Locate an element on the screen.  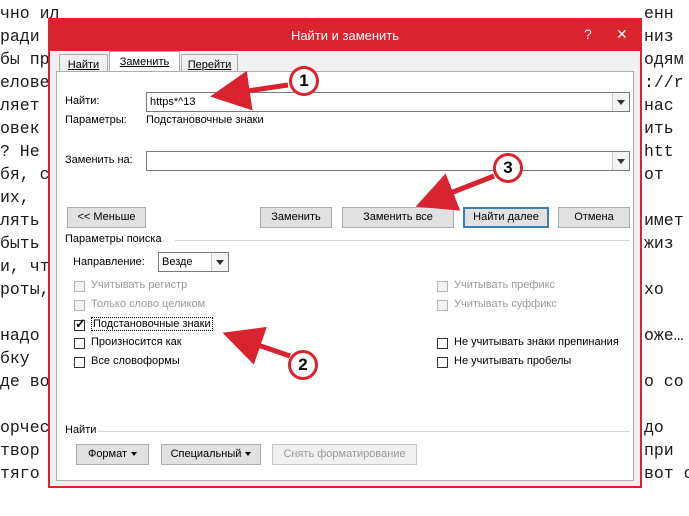
annotation-marker-1: 1 is located at coordinates (304, 81).